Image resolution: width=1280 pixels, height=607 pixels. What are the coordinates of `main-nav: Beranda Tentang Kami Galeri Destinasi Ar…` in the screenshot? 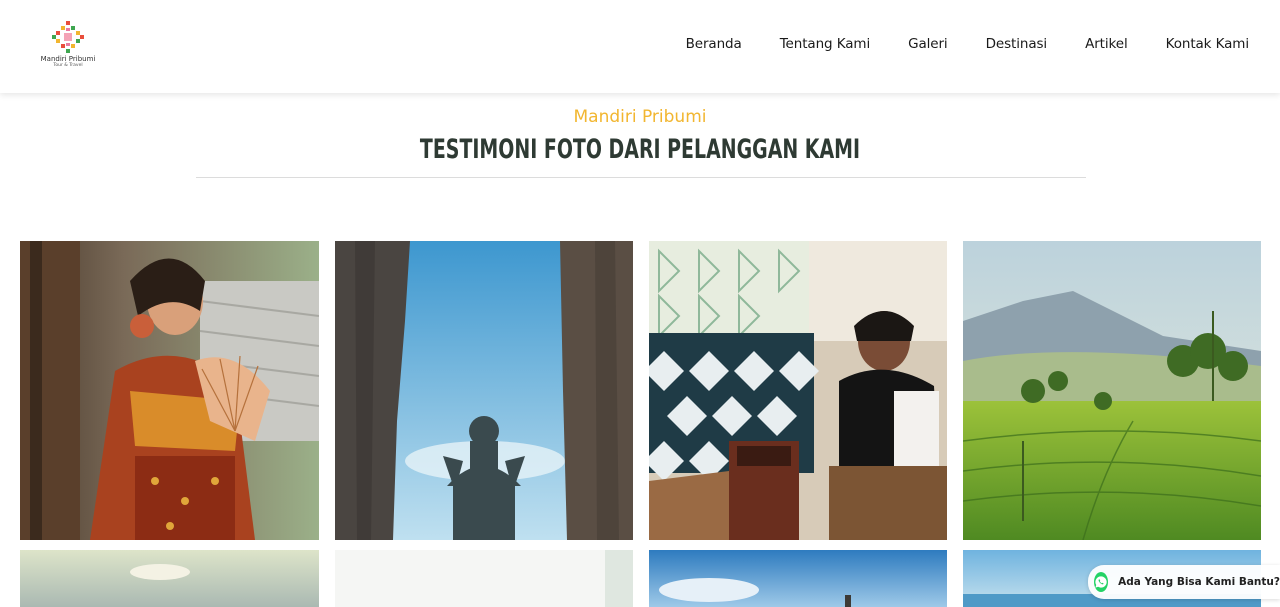 It's located at (948, 44).